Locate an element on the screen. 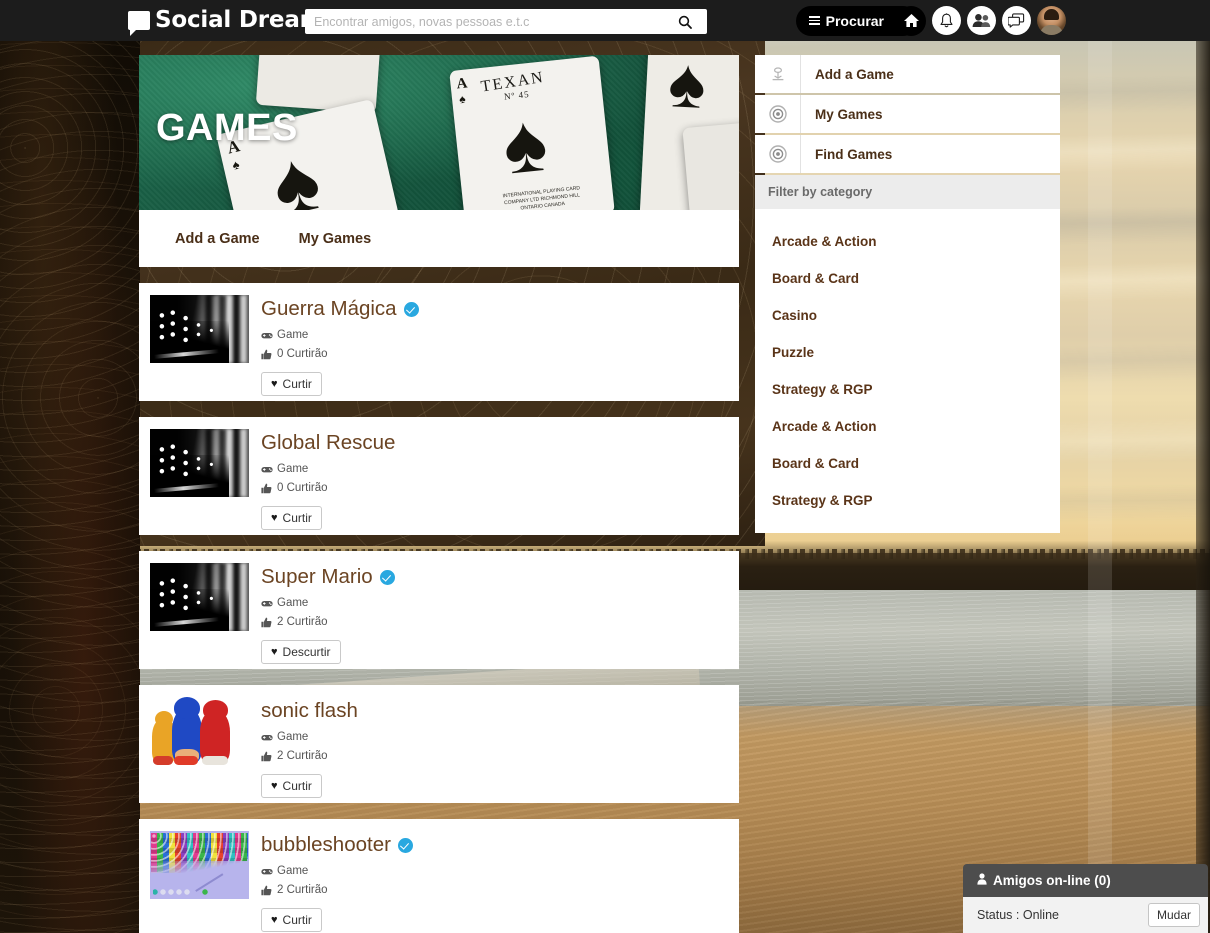  game-title-line: sonic flash is located at coordinates (309, 711).